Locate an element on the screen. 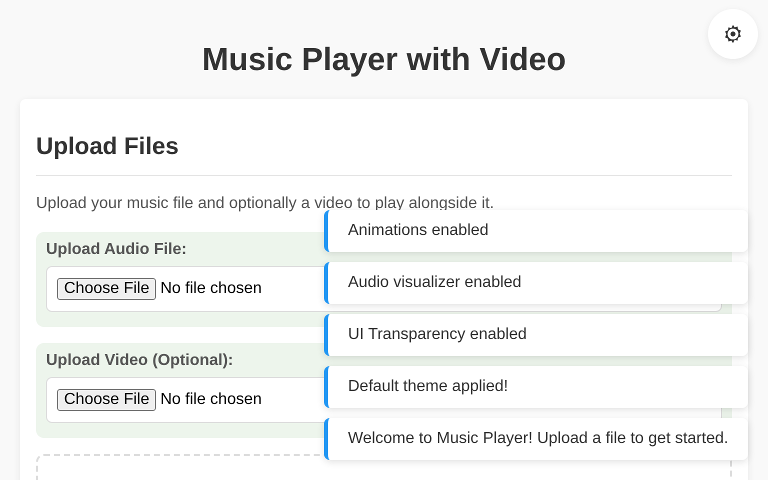 This screenshot has width=768, height=480. notification-toast: Audio visualizer enabled is located at coordinates (536, 283).